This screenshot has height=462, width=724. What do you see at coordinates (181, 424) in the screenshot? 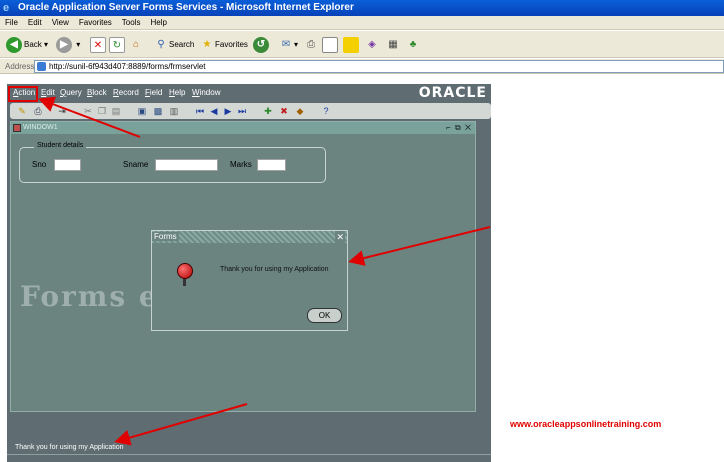
I see `arrow-to-status-bar` at bounding box center [181, 424].